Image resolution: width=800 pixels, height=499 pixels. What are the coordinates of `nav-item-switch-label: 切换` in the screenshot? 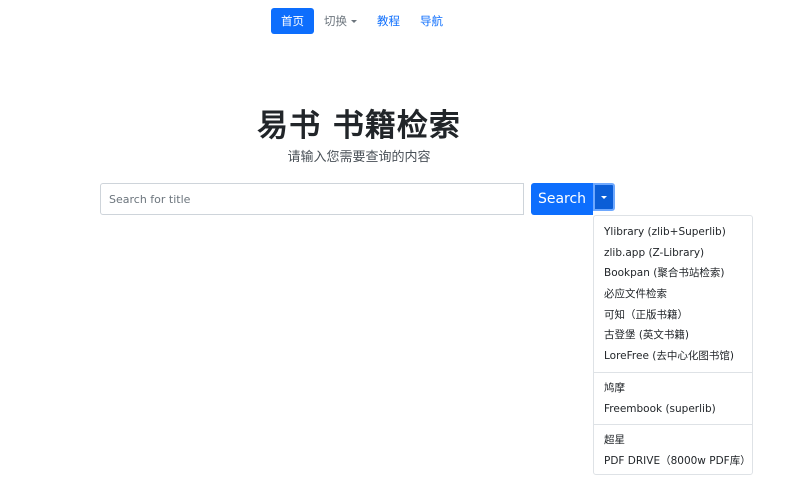 It's located at (335, 21).